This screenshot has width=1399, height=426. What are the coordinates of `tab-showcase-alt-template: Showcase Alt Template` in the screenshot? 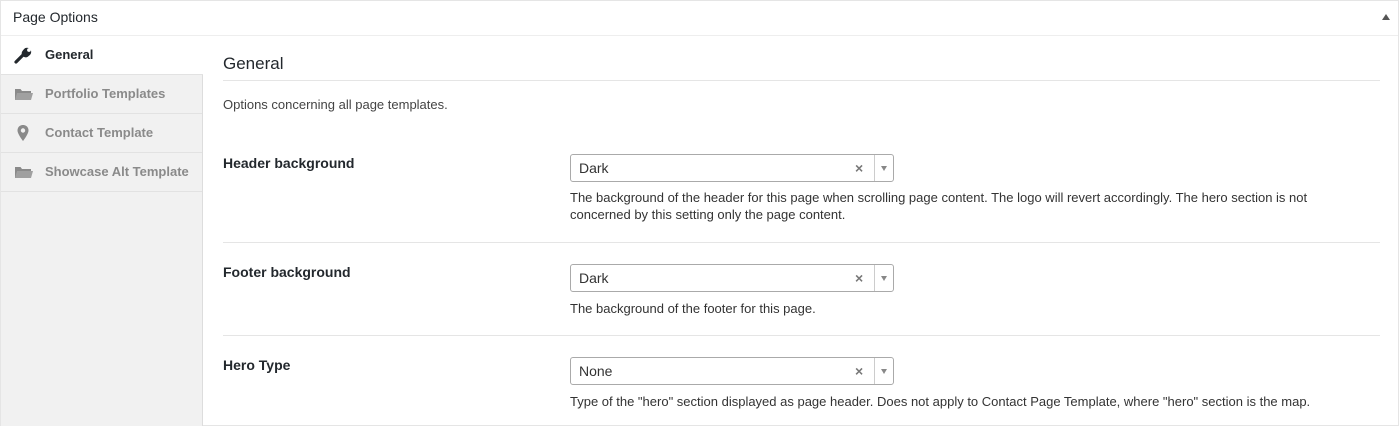 It's located at (101, 172).